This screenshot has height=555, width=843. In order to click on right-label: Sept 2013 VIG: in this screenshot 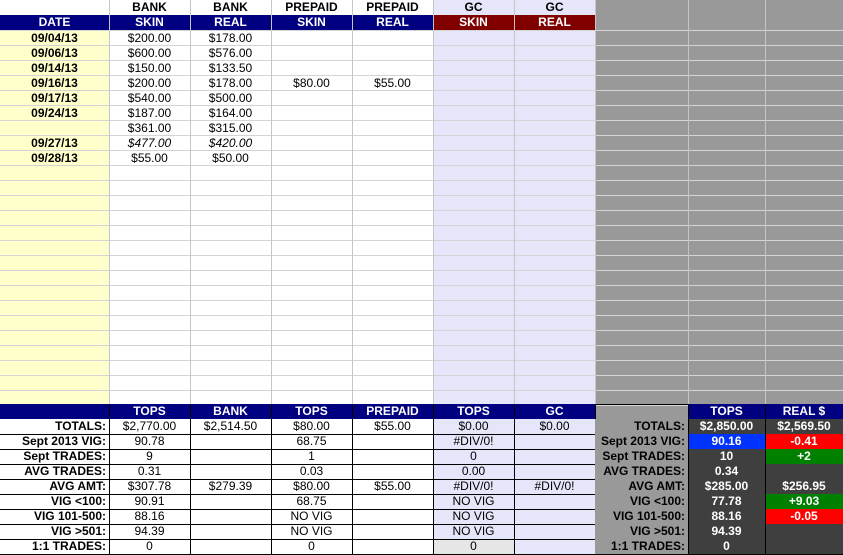, I will do `click(641, 441)`.